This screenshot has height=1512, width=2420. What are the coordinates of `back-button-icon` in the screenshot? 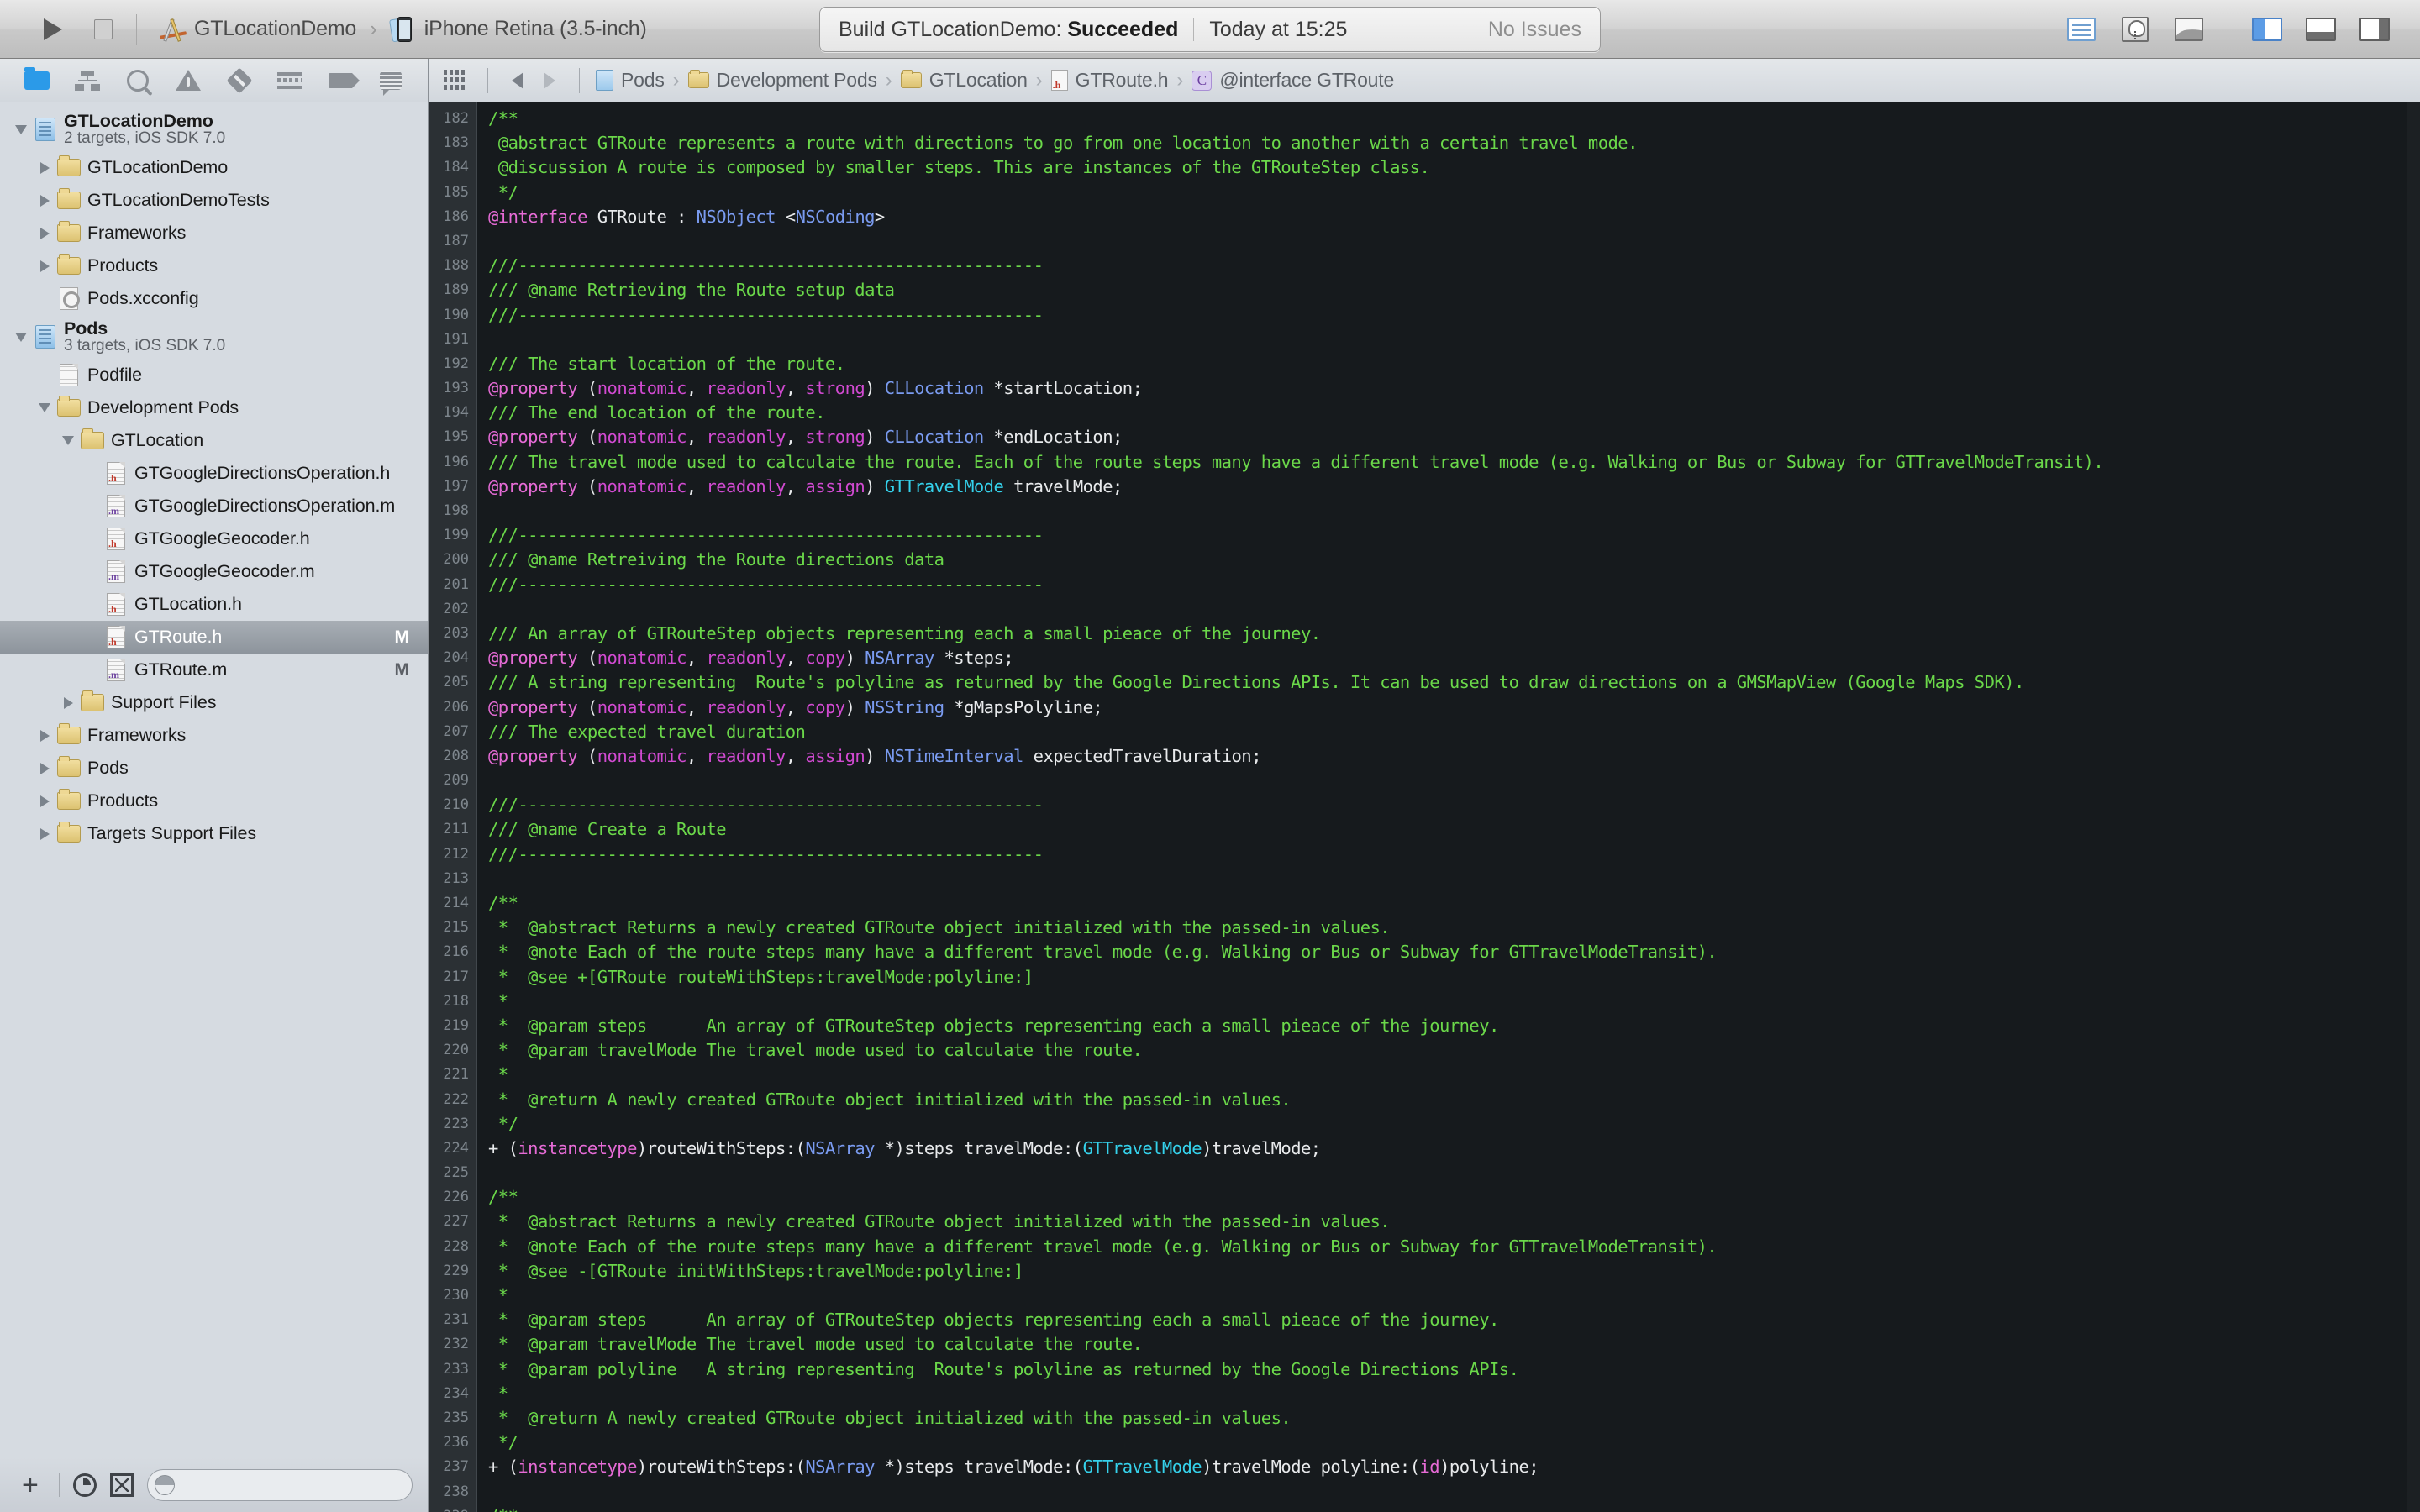 It's located at (517, 80).